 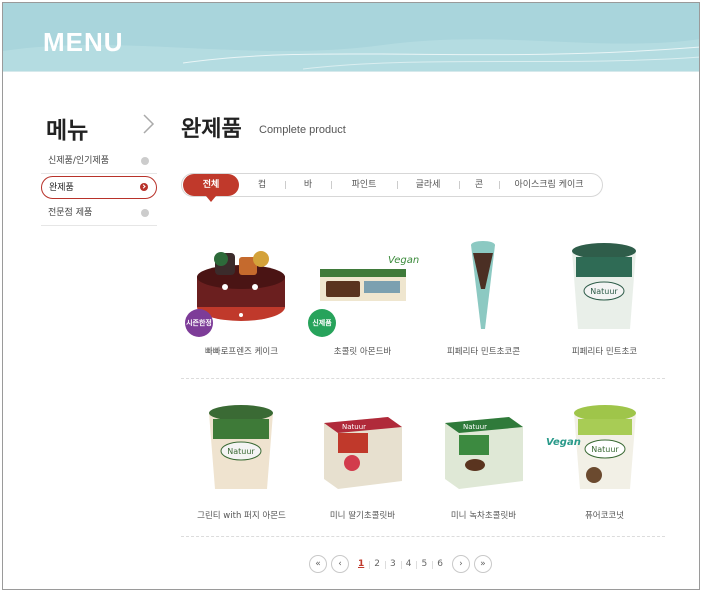 What do you see at coordinates (318, 564) in the screenshot?
I see `first-page-button: «` at bounding box center [318, 564].